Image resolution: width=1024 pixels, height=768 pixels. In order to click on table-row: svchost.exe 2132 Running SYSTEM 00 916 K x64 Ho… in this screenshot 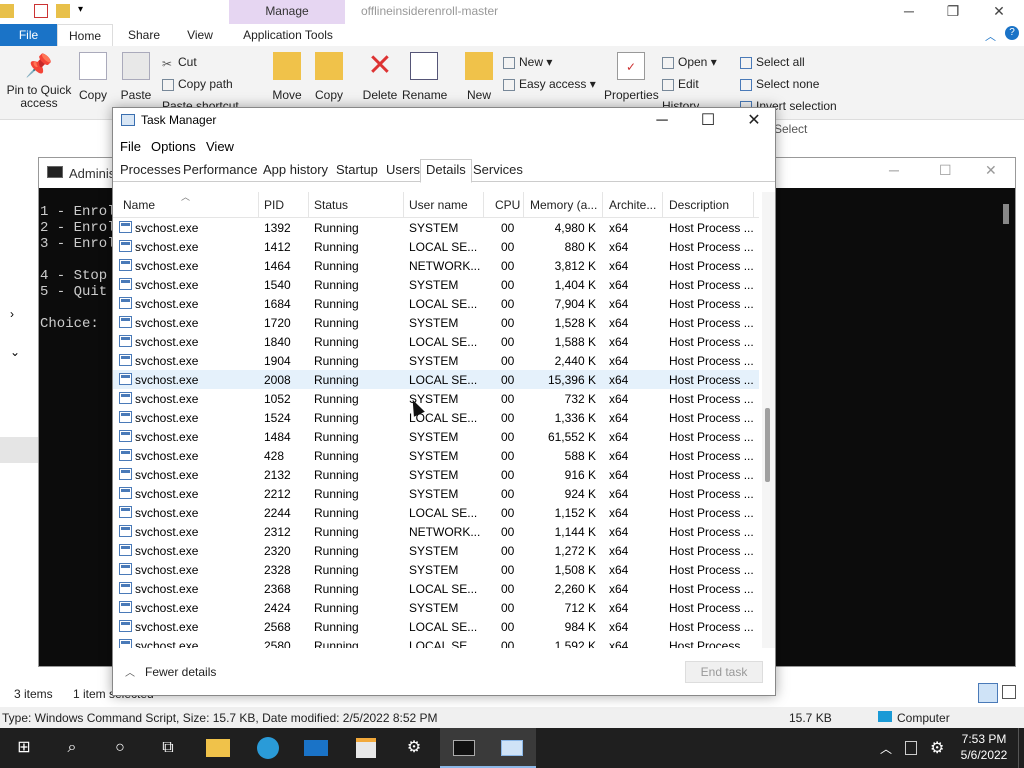, I will do `click(436, 474)`.